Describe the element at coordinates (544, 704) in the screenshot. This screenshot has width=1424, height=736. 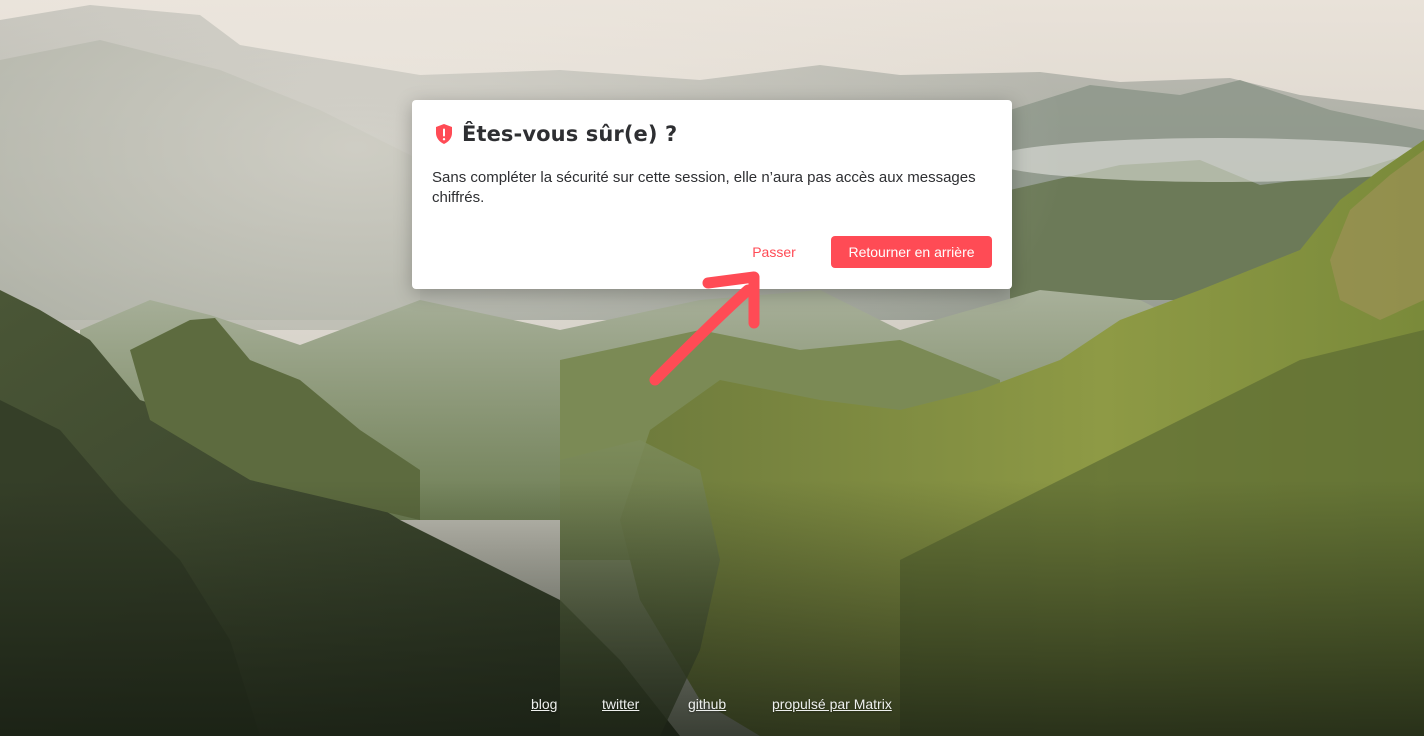
I see `footer-link-blog: blog` at that location.